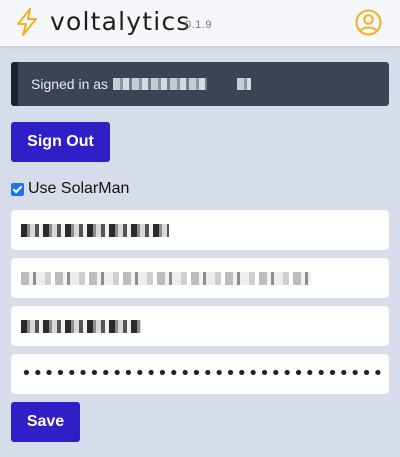  Describe the element at coordinates (200, 230) in the screenshot. I see `solarman-url-field` at that location.